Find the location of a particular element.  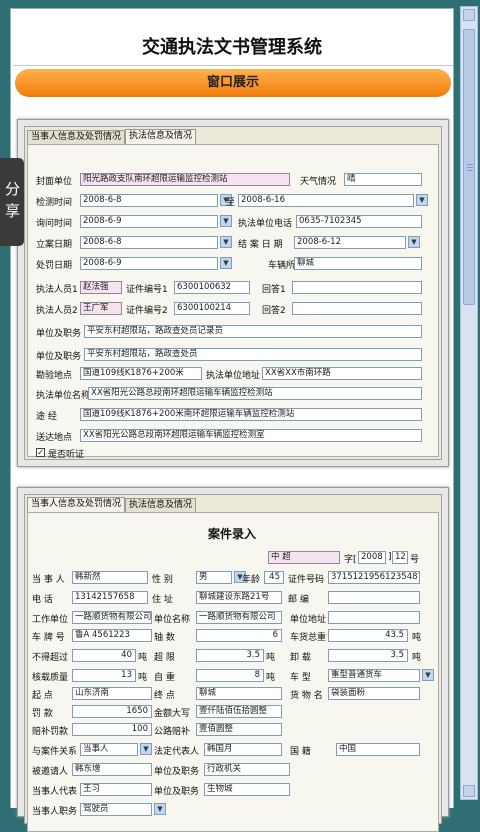

form-field: 行政机关 is located at coordinates (247, 769).